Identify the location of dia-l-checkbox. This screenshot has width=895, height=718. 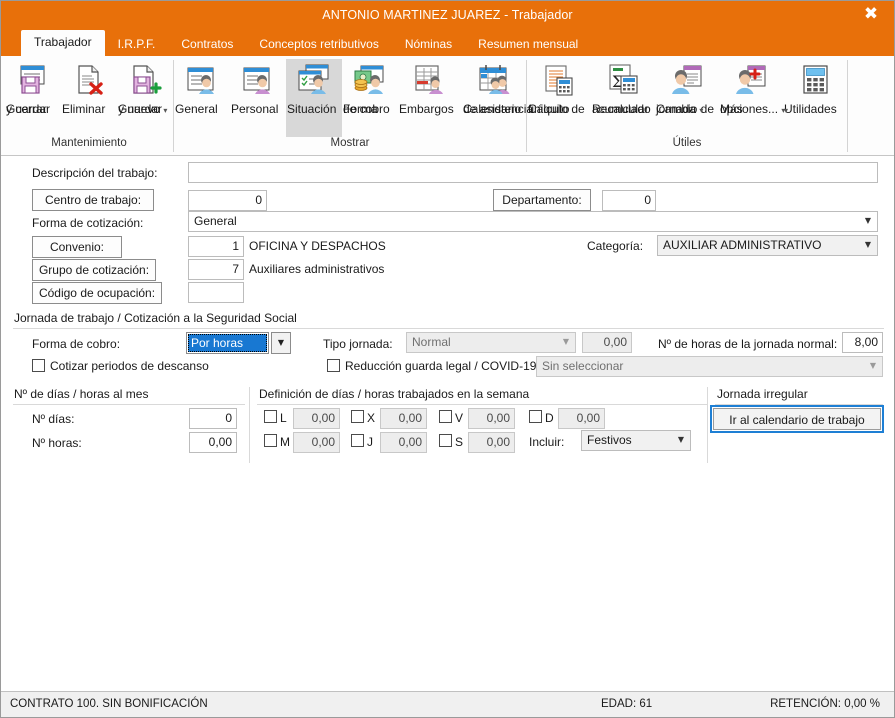
(270, 416).